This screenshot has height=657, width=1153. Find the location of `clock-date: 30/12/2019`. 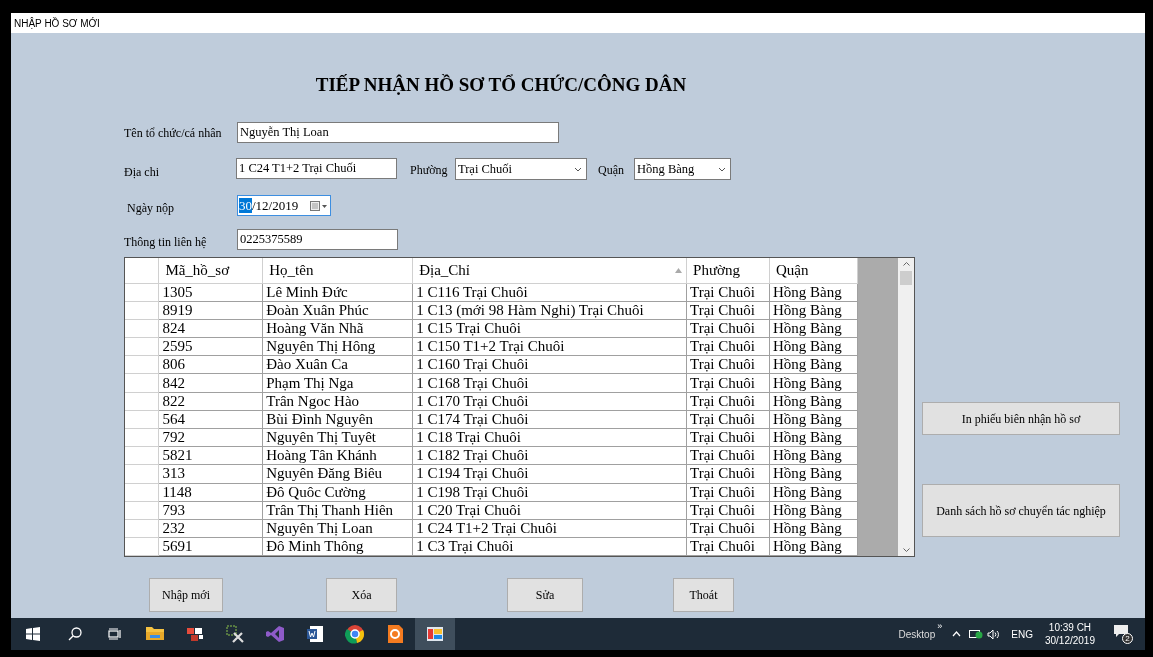

clock-date: 30/12/2019 is located at coordinates (1069, 640).